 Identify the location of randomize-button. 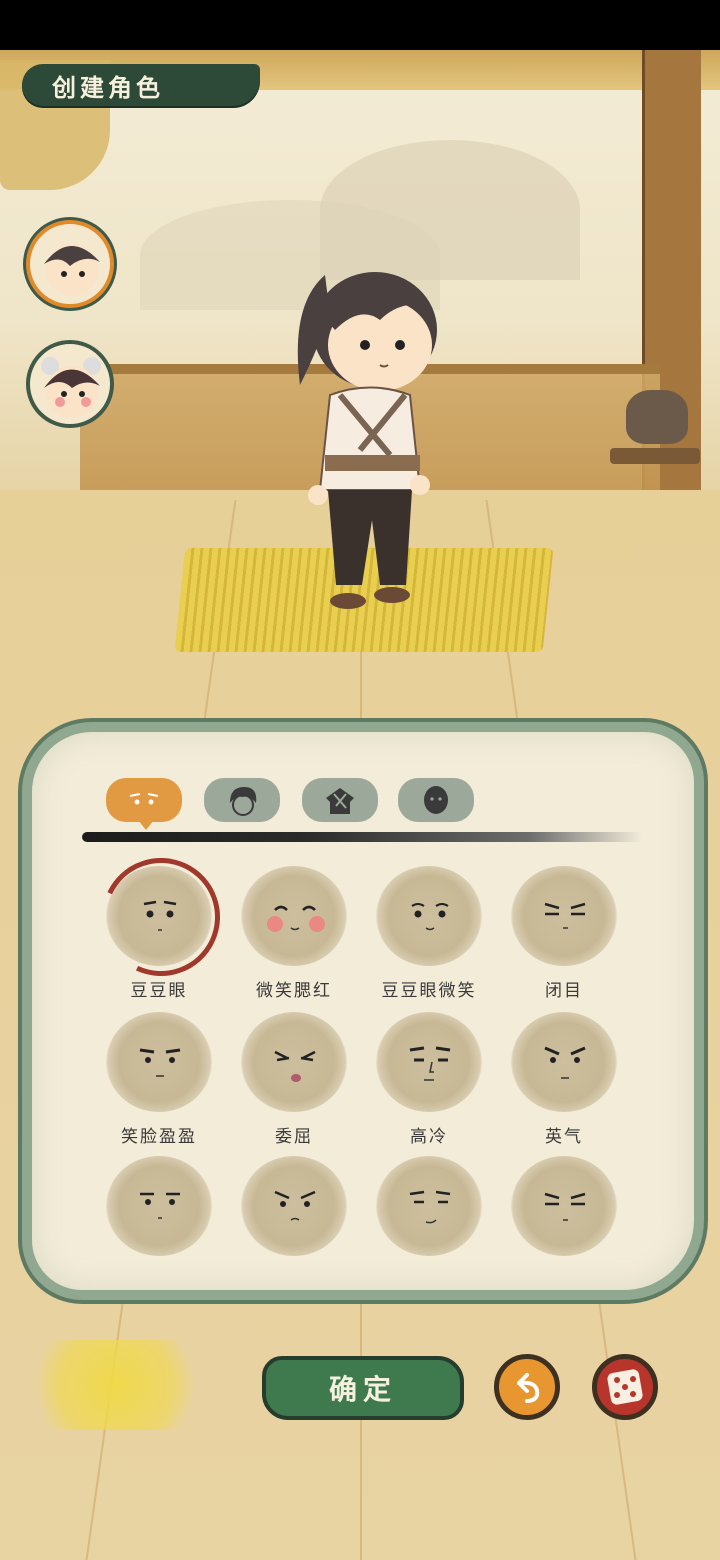
(625, 1387).